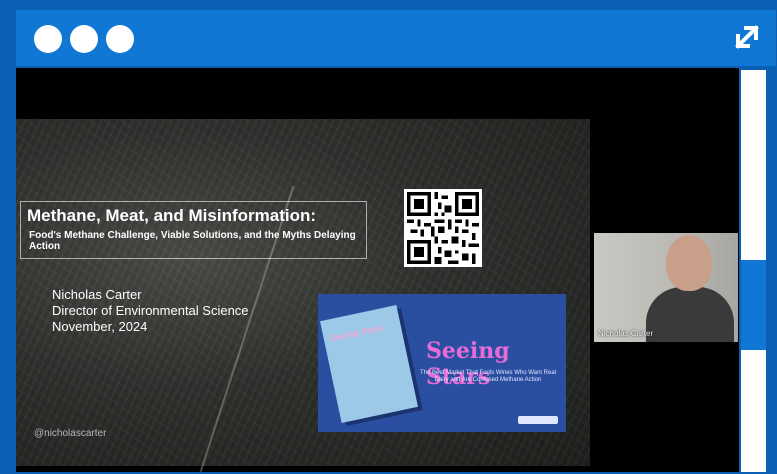 The width and height of the screenshot is (777, 474). What do you see at coordinates (172, 215) in the screenshot?
I see `slide-title: Methane, Meat, and Misinformation:` at bounding box center [172, 215].